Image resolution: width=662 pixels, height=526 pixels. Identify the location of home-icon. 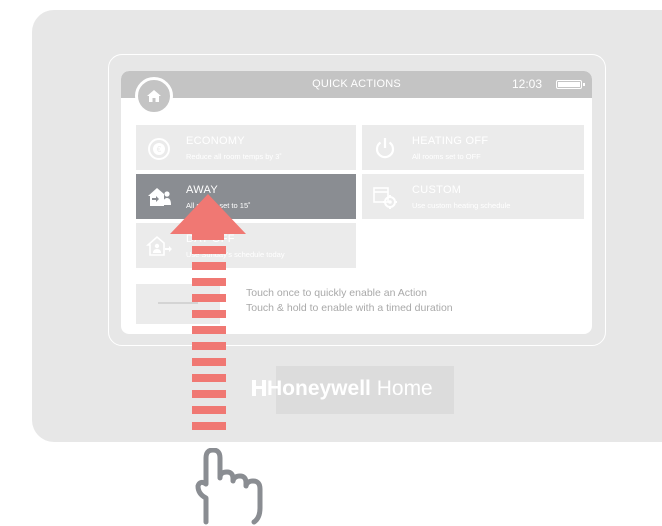
(154, 96).